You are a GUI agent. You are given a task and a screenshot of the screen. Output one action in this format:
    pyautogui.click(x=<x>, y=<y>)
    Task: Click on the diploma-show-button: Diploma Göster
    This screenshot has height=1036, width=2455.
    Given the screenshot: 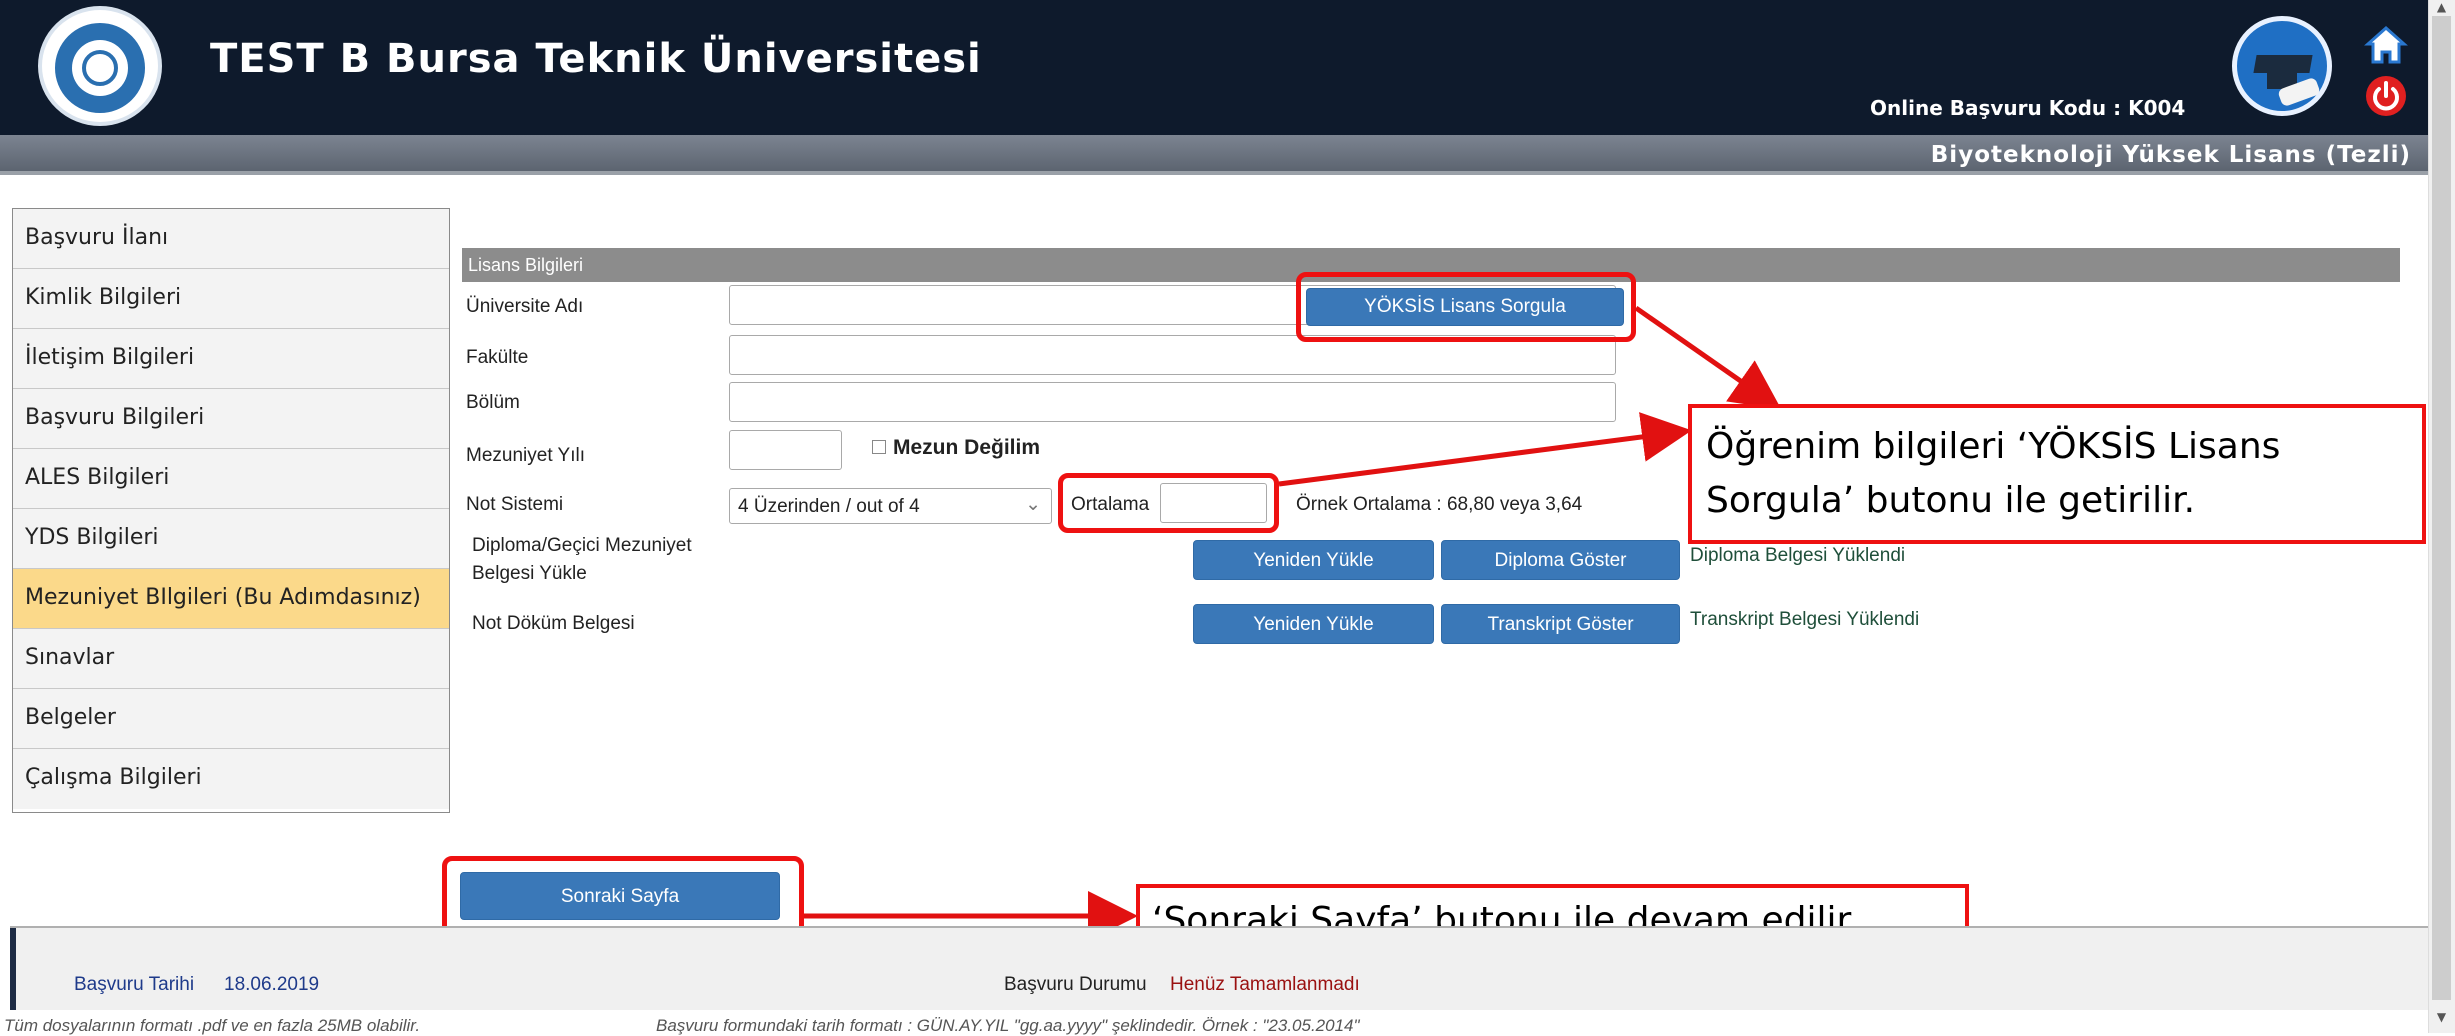 What is the action you would take?
    pyautogui.click(x=1560, y=560)
    